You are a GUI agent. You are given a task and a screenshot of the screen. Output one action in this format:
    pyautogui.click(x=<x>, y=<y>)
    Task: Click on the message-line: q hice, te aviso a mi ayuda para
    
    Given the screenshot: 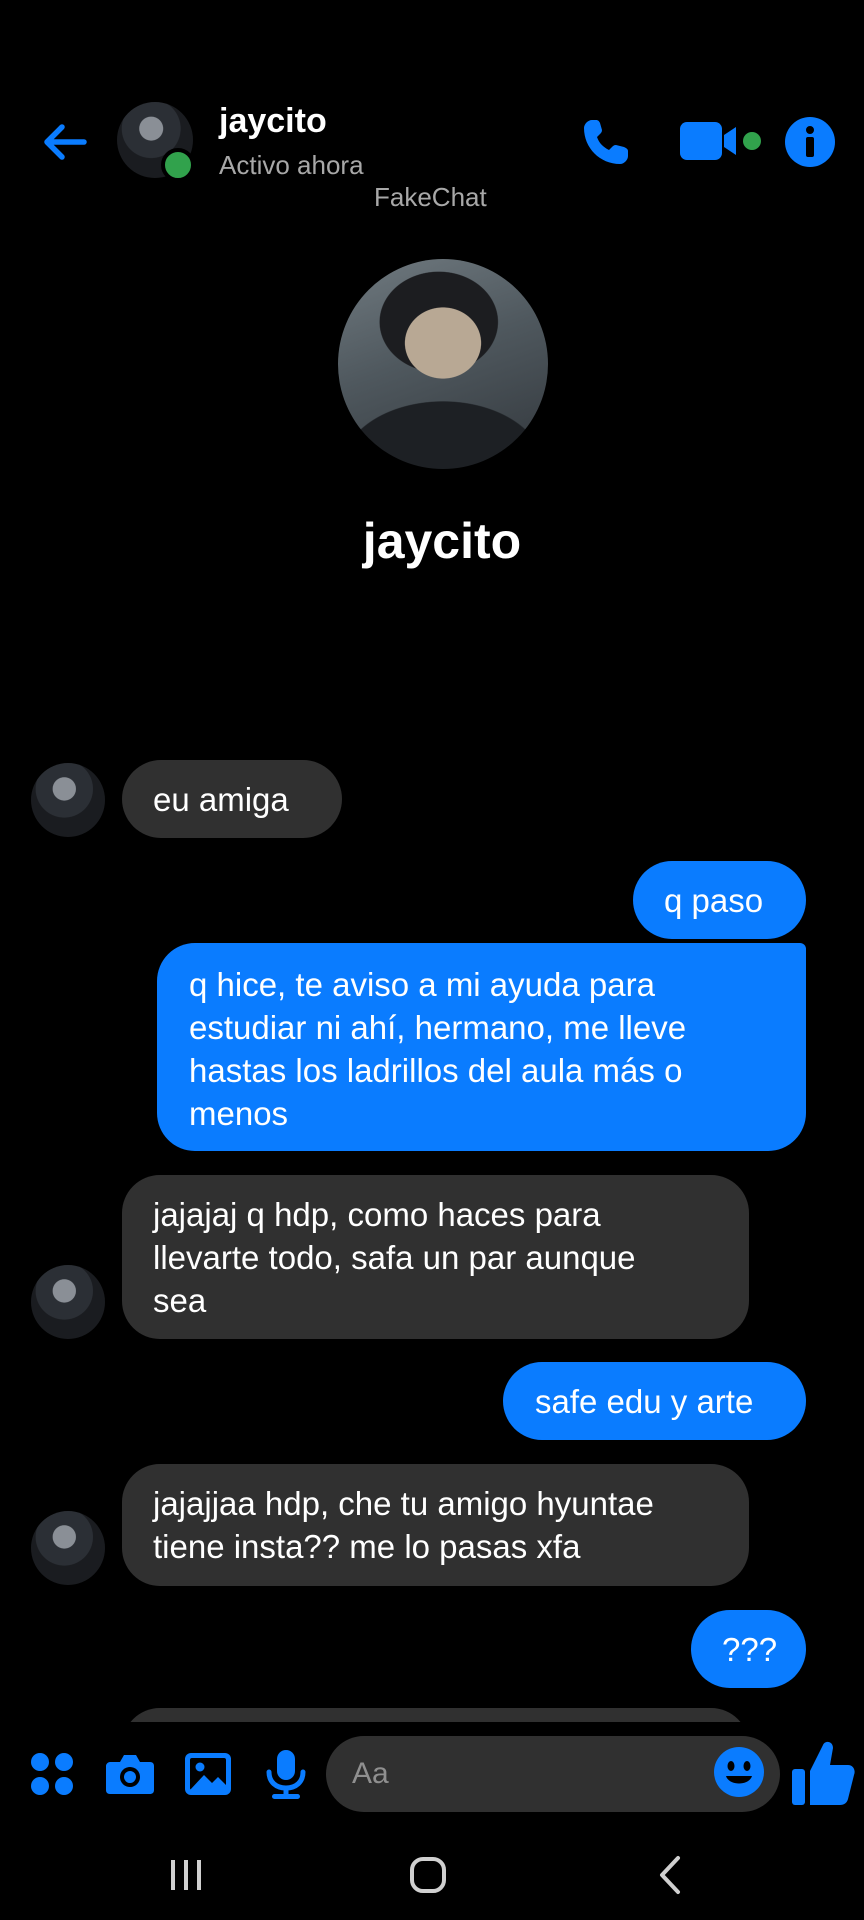 What is the action you would take?
    pyautogui.click(x=422, y=984)
    